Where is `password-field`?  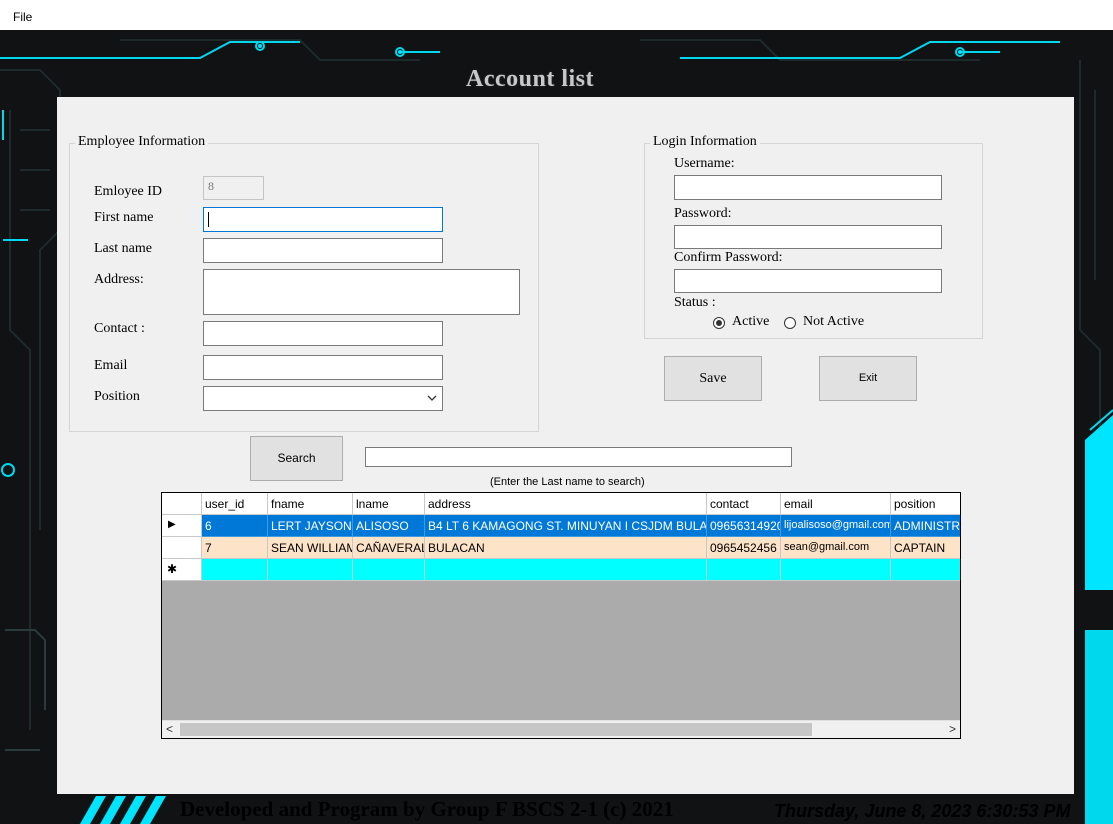 password-field is located at coordinates (808, 237).